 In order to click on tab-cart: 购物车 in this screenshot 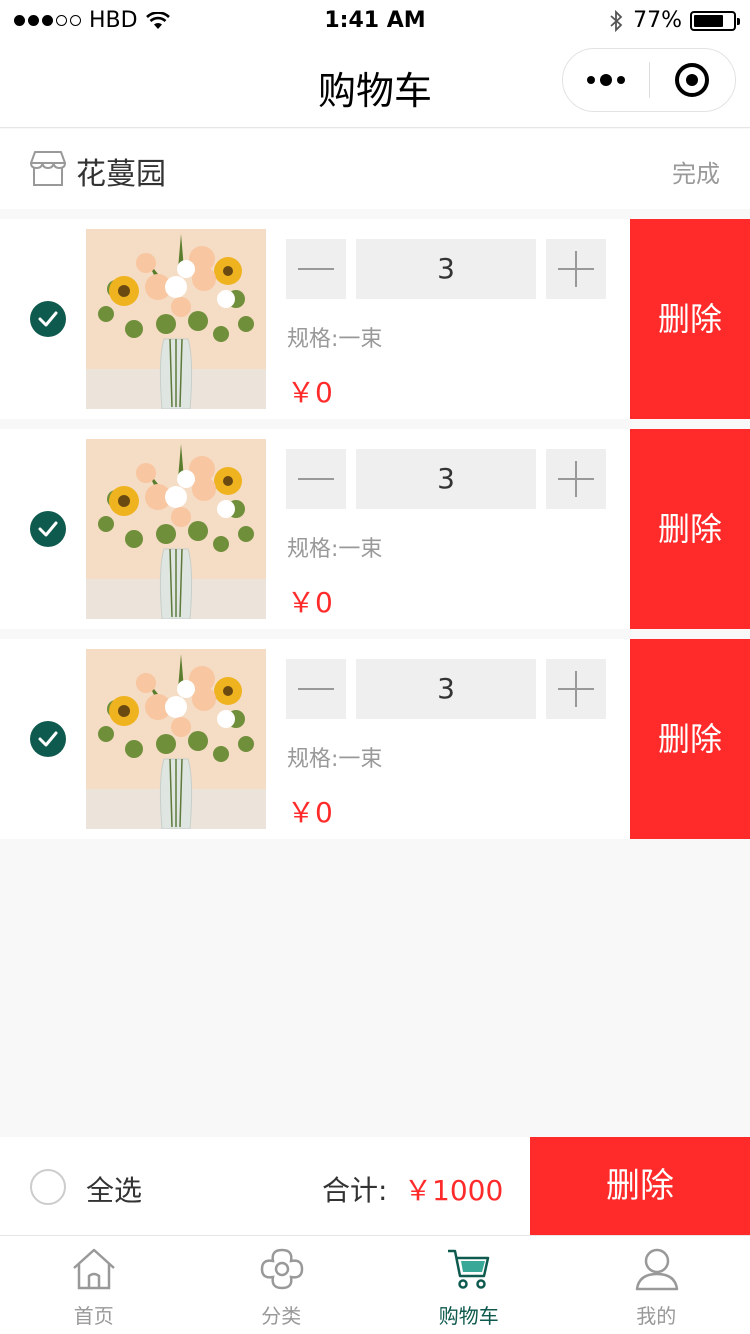, I will do `click(469, 1285)`.